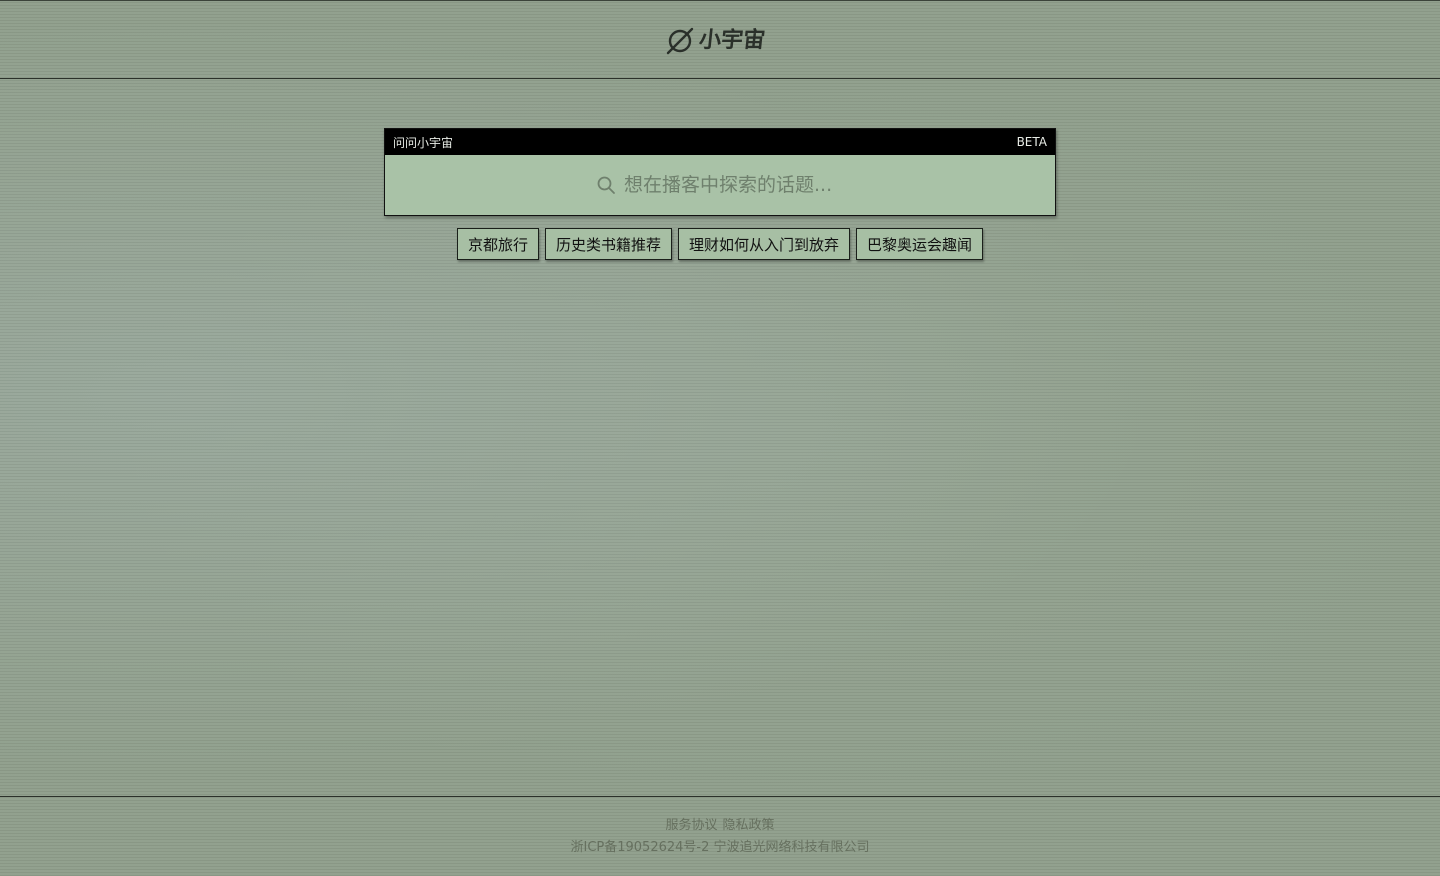  I want to click on terms-link: 服务协议, so click(691, 826).